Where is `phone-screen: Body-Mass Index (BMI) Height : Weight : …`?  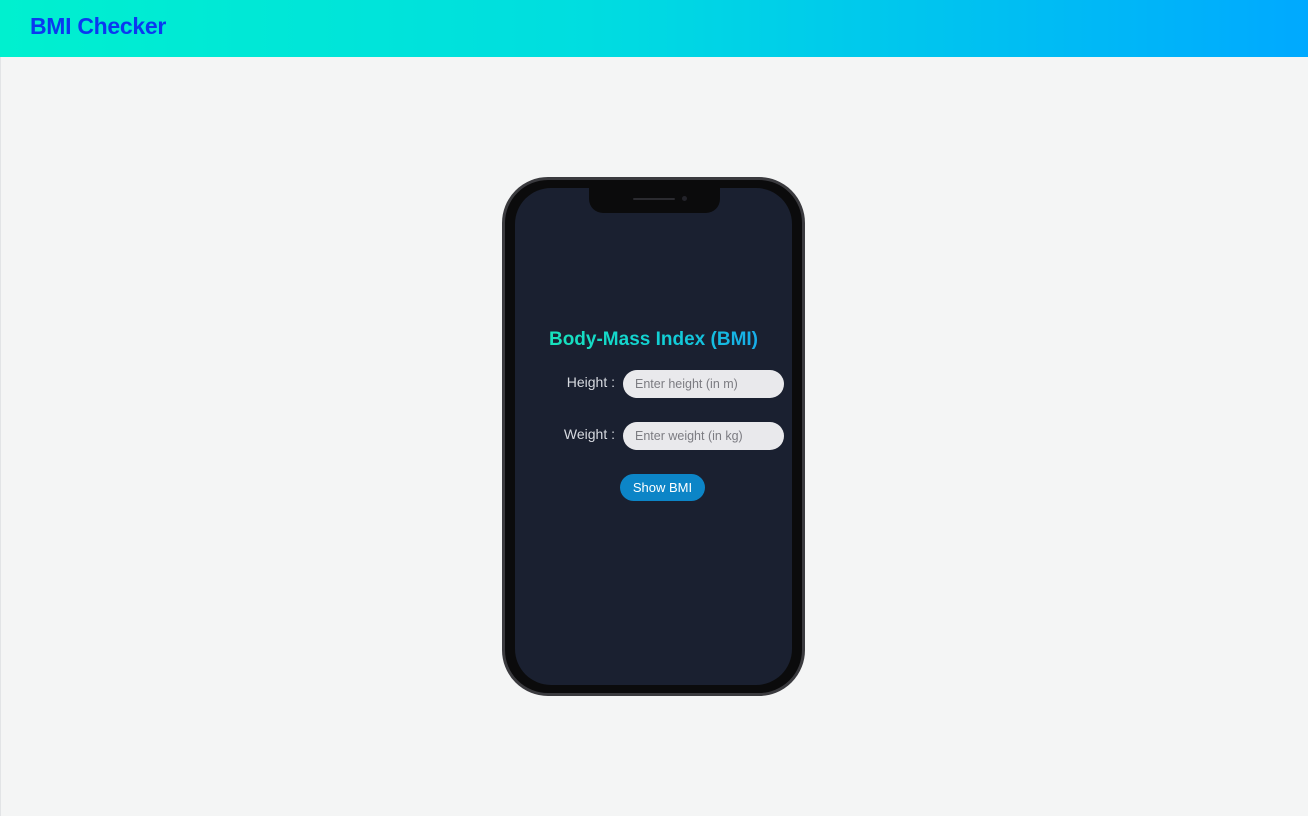 phone-screen: Body-Mass Index (BMI) Height : Weight : … is located at coordinates (653, 436).